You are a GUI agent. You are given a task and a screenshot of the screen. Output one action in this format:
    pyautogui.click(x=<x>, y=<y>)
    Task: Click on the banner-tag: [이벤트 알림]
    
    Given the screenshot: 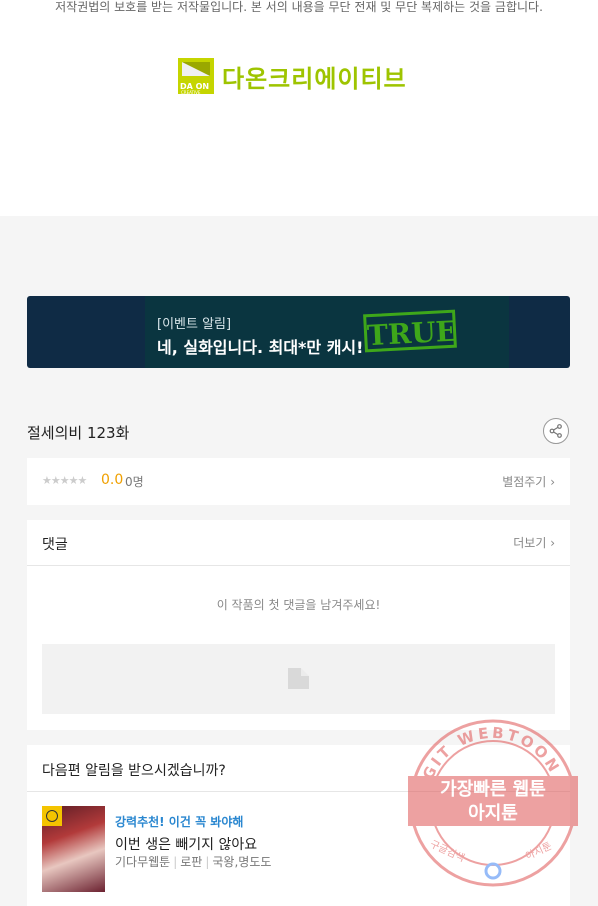 What is the action you would take?
    pyautogui.click(x=194, y=324)
    